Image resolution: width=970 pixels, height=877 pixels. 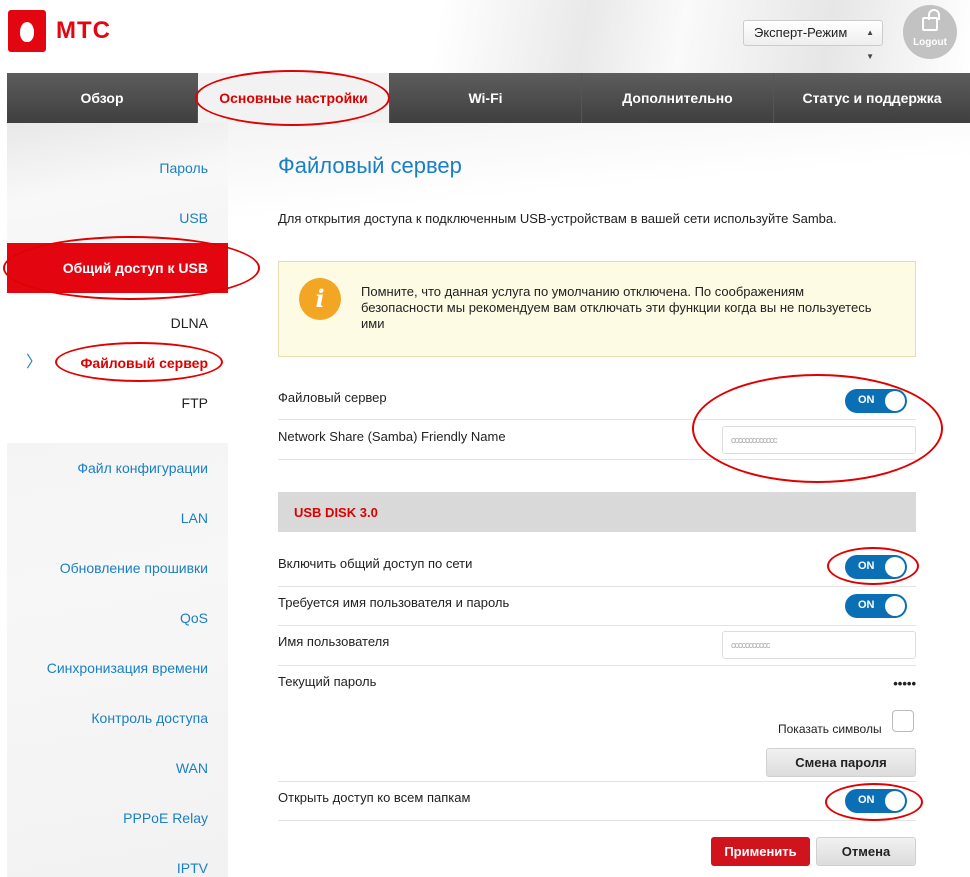 What do you see at coordinates (841, 762) in the screenshot?
I see `change-password-button: Смена пароля` at bounding box center [841, 762].